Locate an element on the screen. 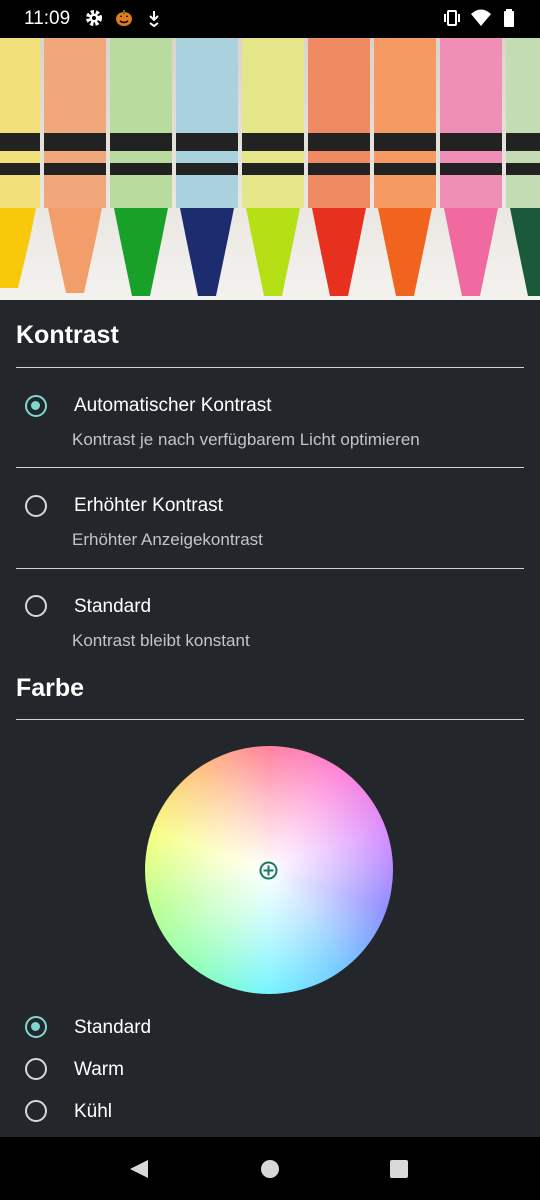  navigation-bar is located at coordinates (270, 1168).